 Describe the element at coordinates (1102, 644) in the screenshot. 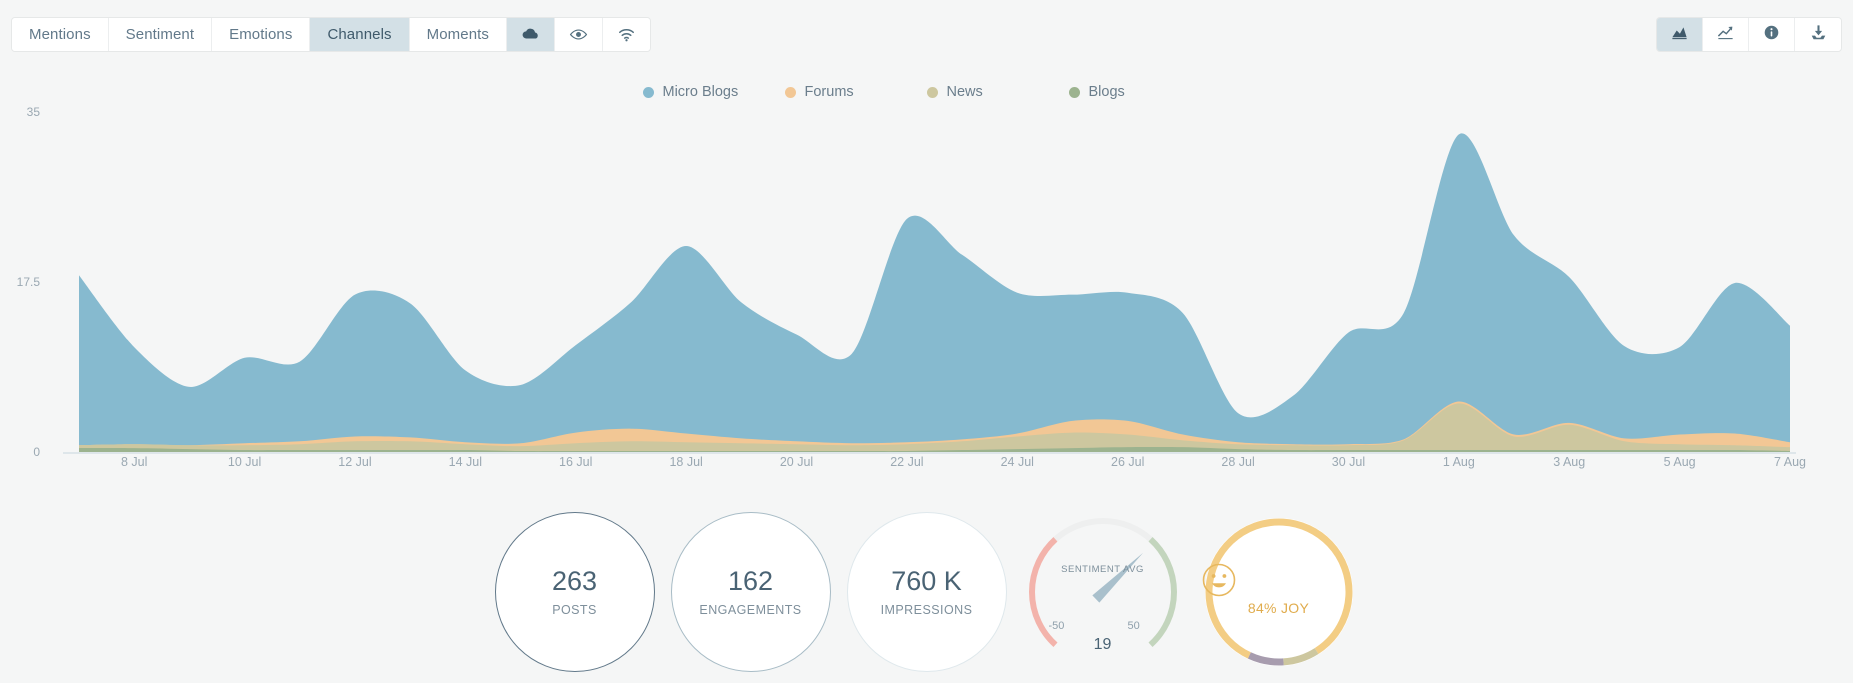

I see `sentiment-gauge-value: 19` at that location.